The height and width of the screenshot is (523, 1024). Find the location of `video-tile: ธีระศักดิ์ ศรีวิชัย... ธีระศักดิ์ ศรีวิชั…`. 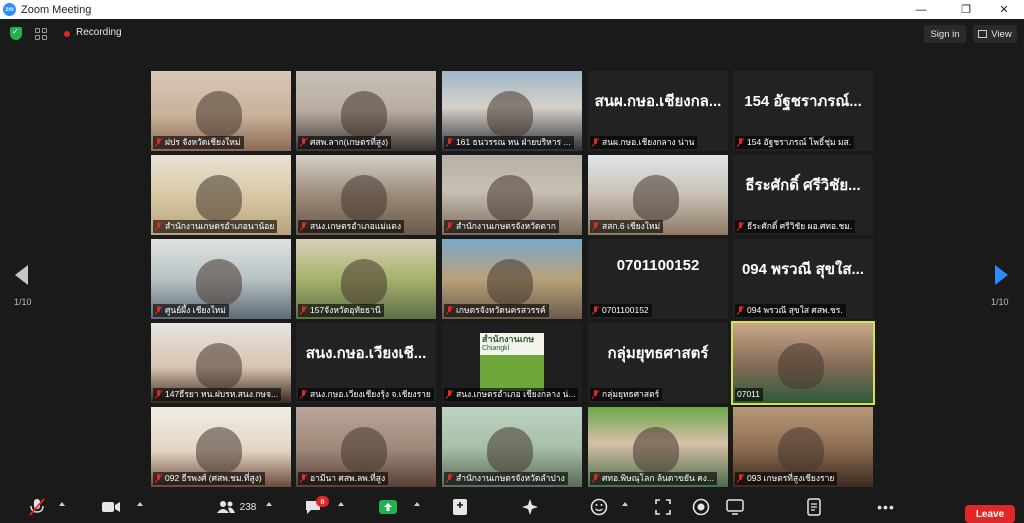

video-tile: ธีระศักดิ์ ศรีวิชัย... ธีระศักดิ์ ศรีวิชั… is located at coordinates (803, 195).